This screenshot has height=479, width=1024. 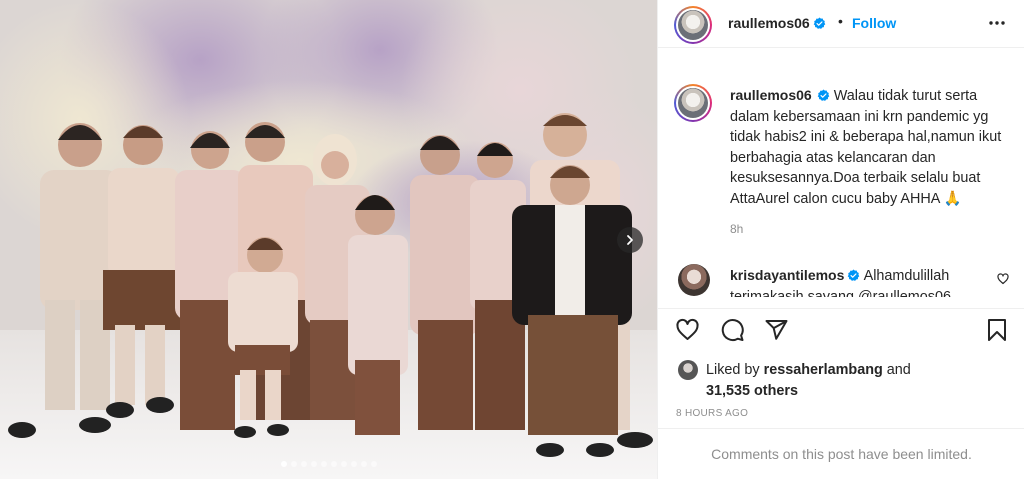 What do you see at coordinates (693, 25) in the screenshot?
I see `author-avatar` at bounding box center [693, 25].